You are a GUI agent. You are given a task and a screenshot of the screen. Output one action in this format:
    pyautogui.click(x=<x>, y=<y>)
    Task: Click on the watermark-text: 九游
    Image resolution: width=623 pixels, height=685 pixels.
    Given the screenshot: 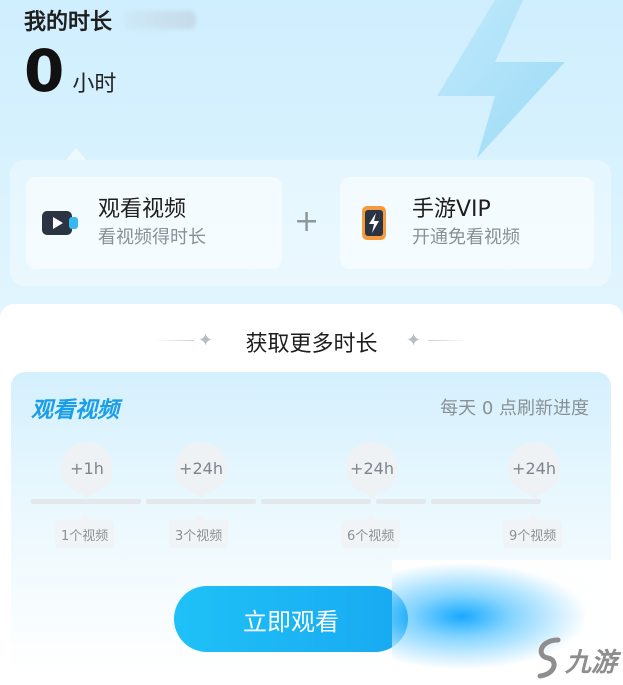 What is the action you would take?
    pyautogui.click(x=591, y=663)
    